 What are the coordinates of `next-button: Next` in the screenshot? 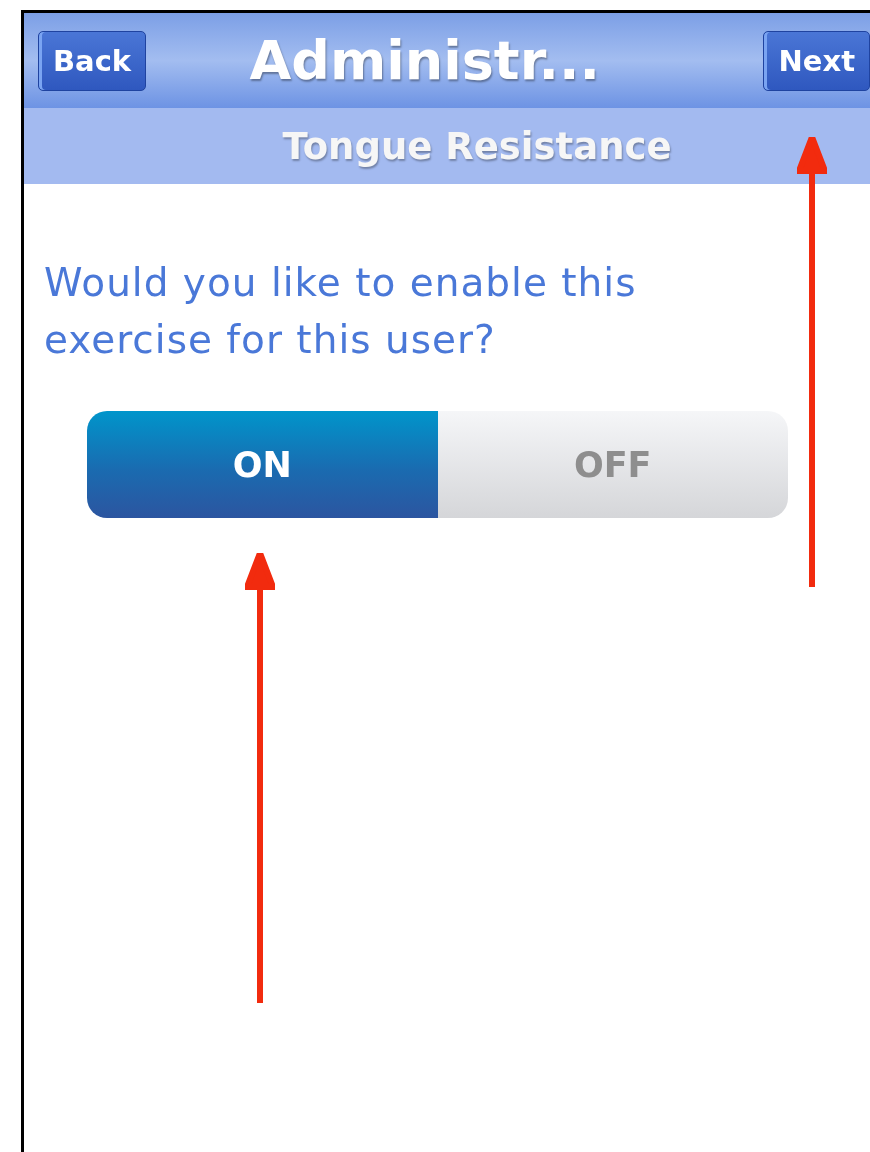 It's located at (816, 60).